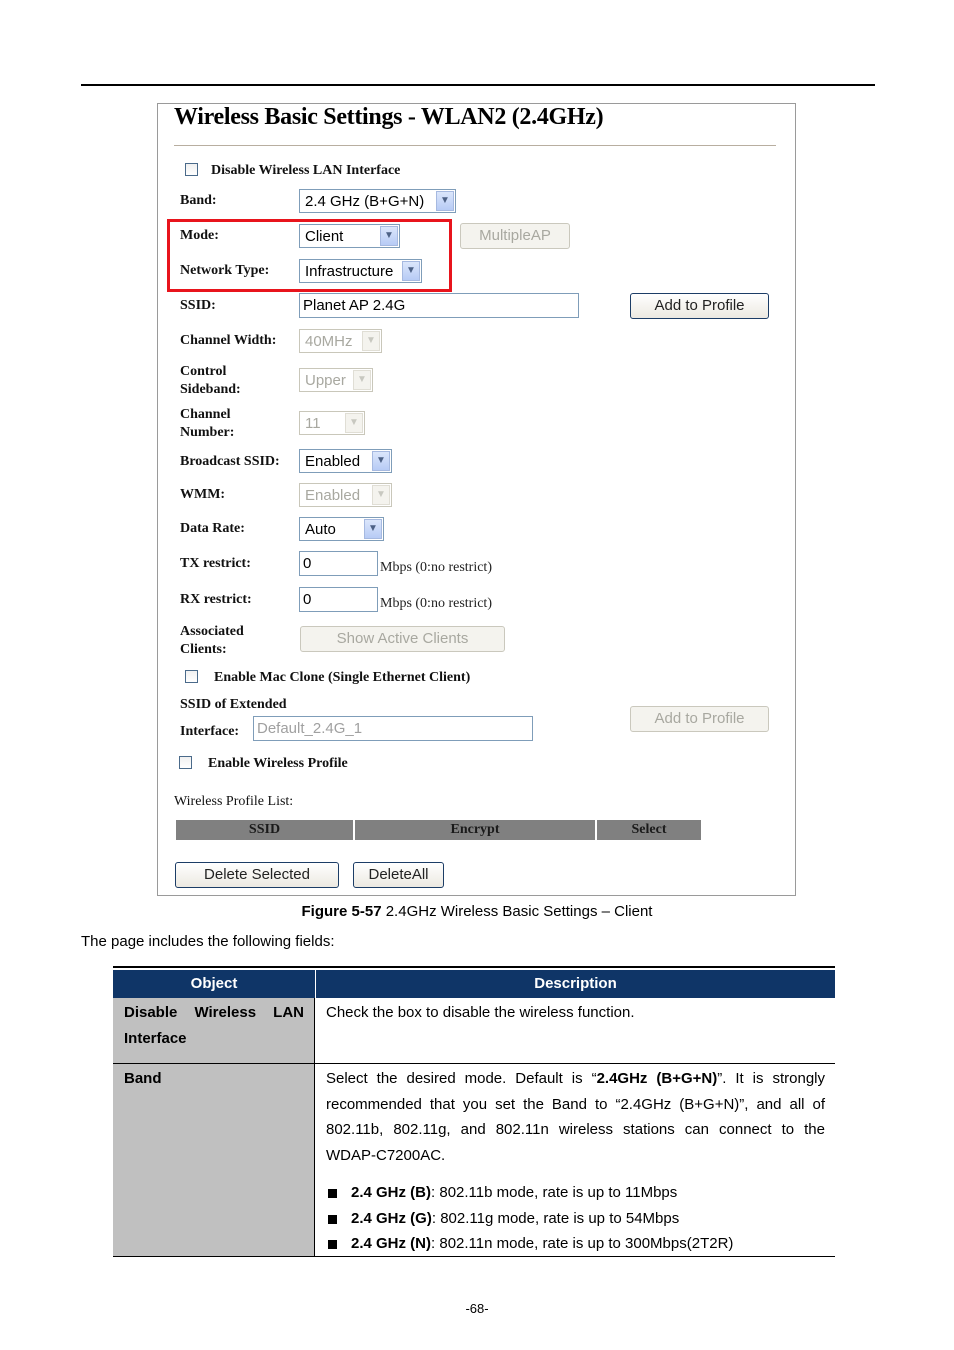 Image resolution: width=954 pixels, height=1350 pixels. I want to click on delete-selected-button: Delete Selected, so click(257, 875).